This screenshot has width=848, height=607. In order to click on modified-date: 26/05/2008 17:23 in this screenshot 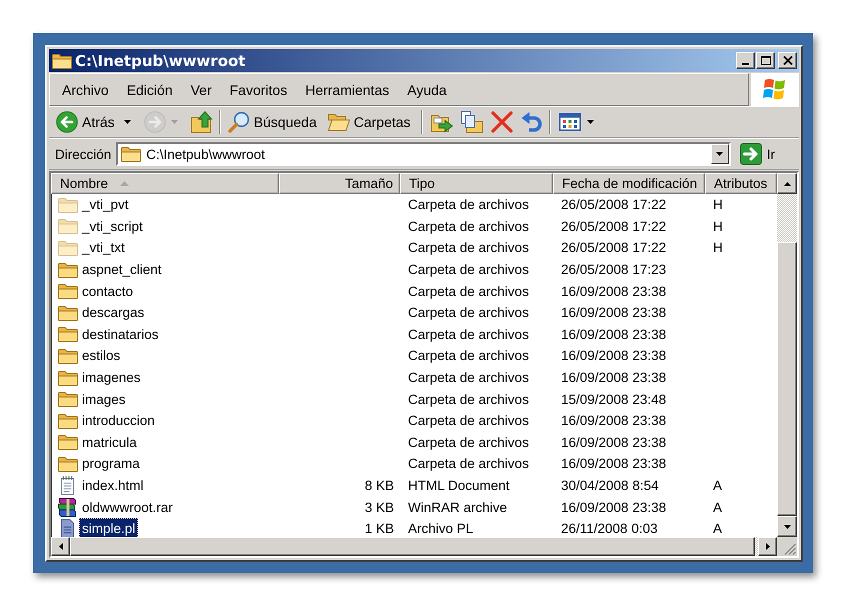, I will do `click(613, 270)`.